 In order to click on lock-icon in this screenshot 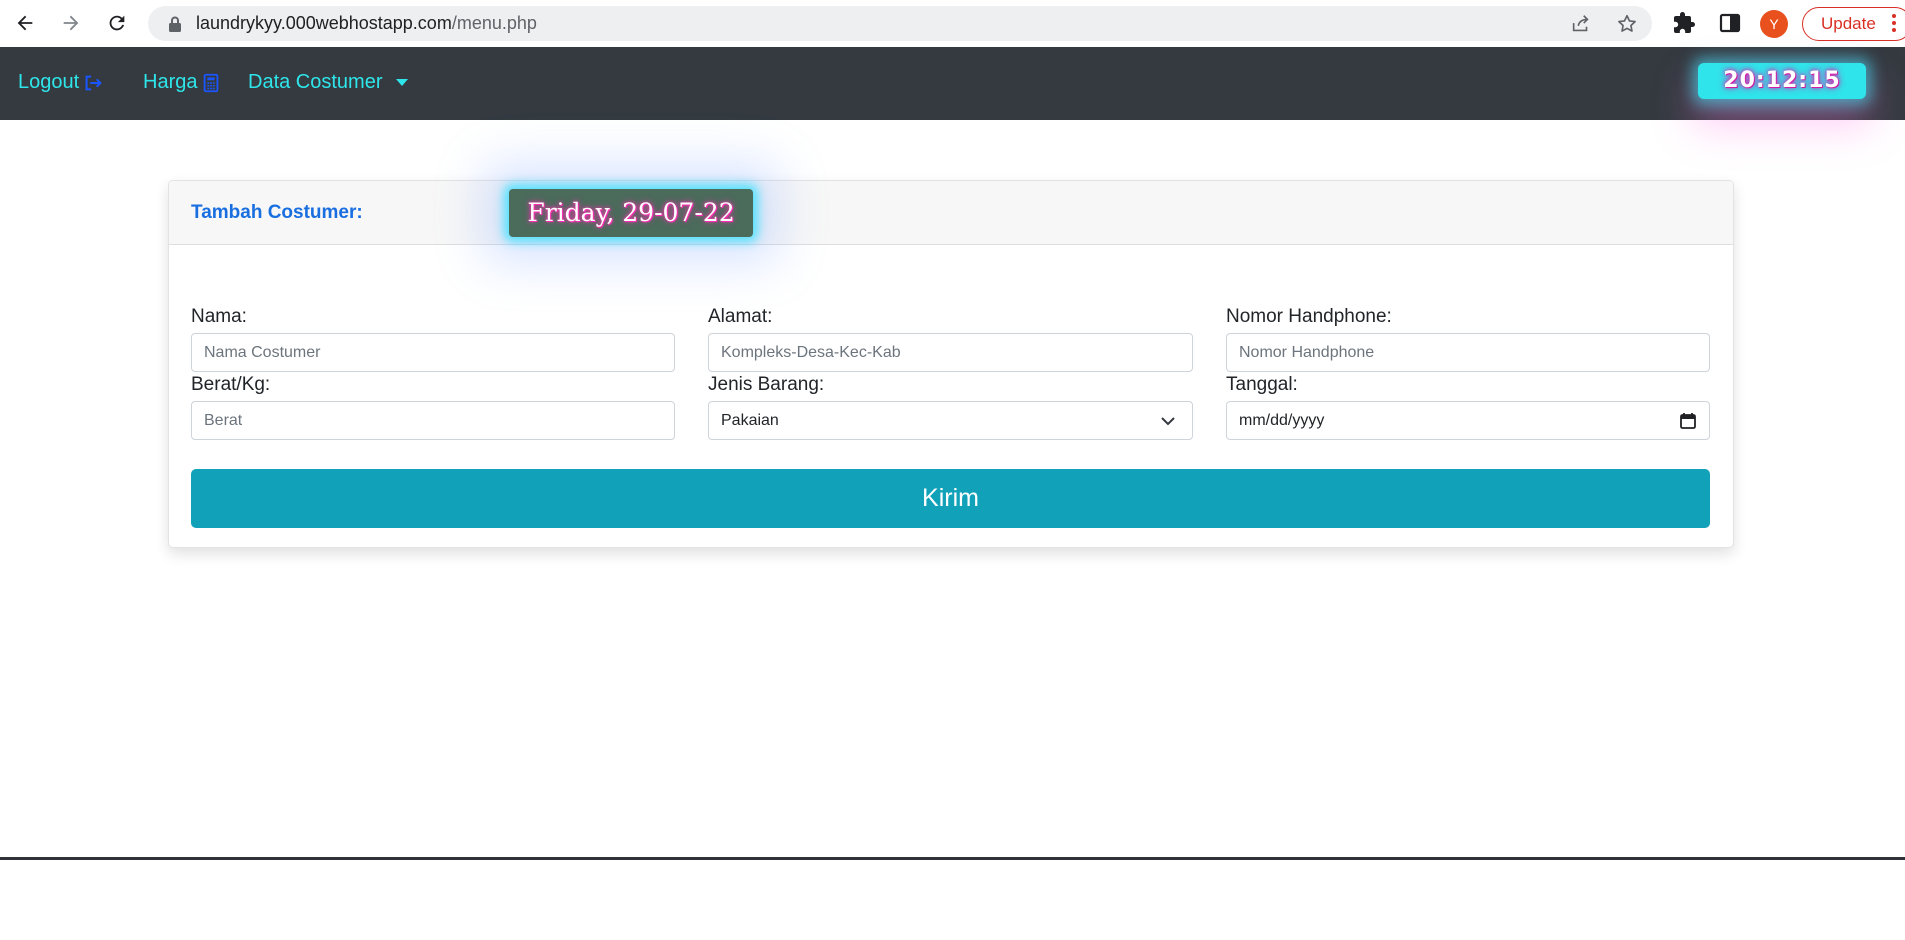, I will do `click(175, 24)`.